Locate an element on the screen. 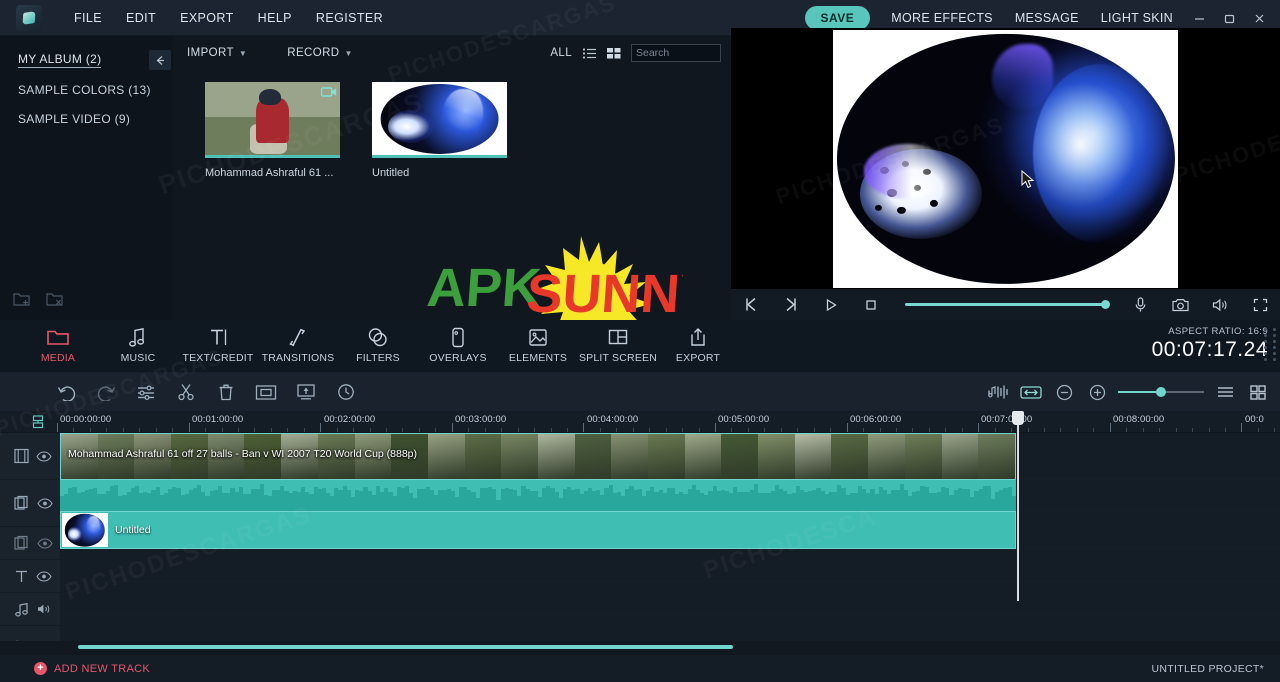  media-item-1: Untitled is located at coordinates (439, 130).